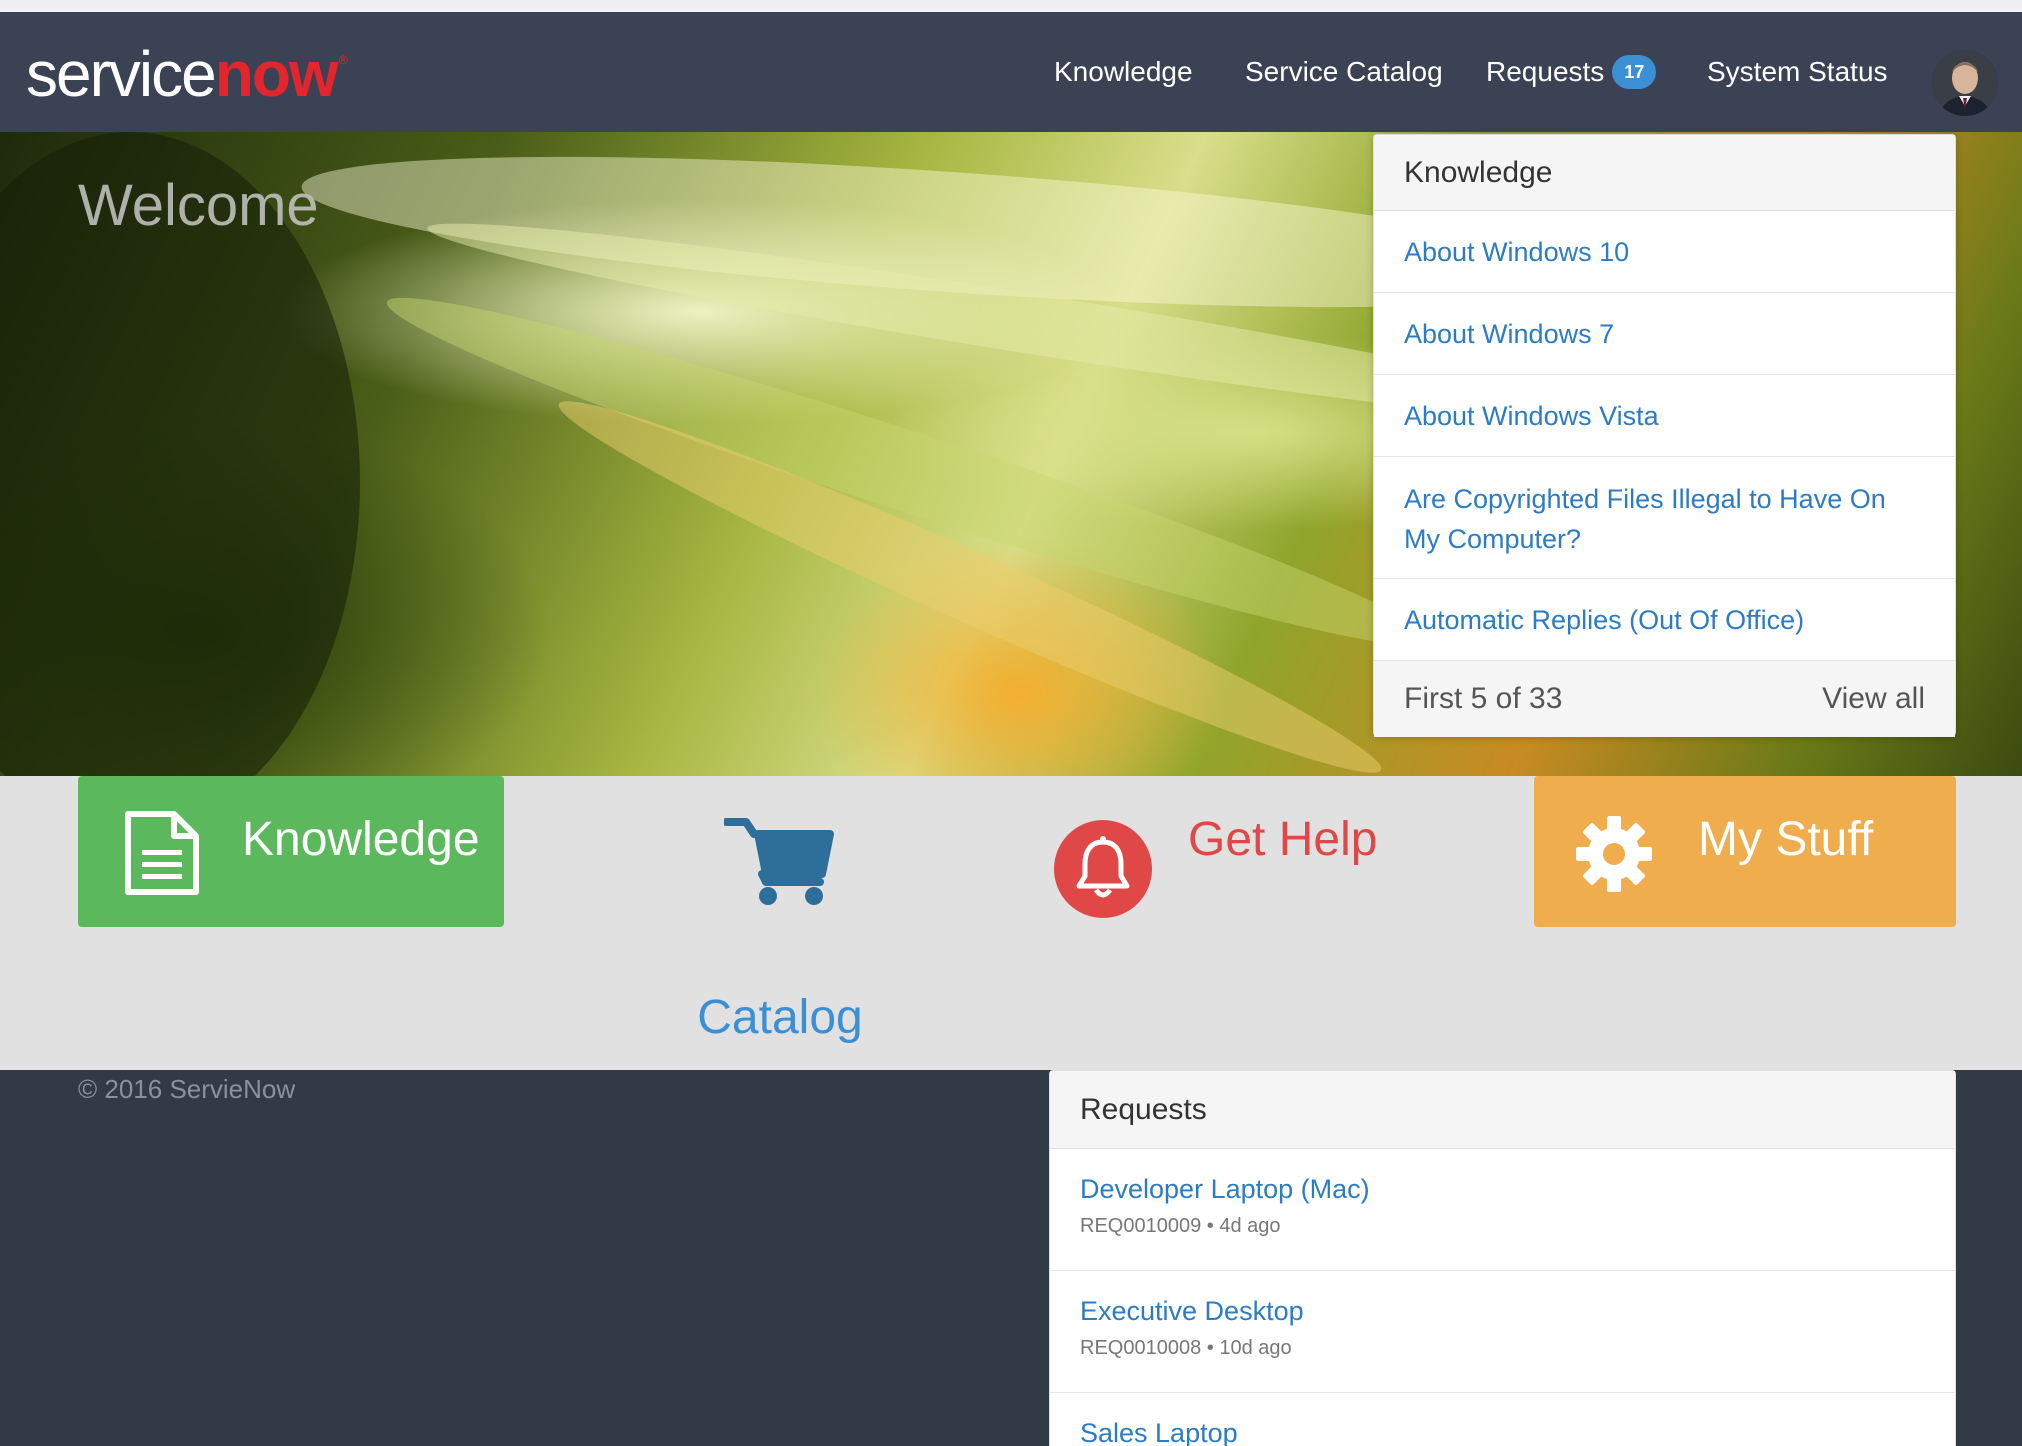  I want to click on cart-icon, so click(779, 861).